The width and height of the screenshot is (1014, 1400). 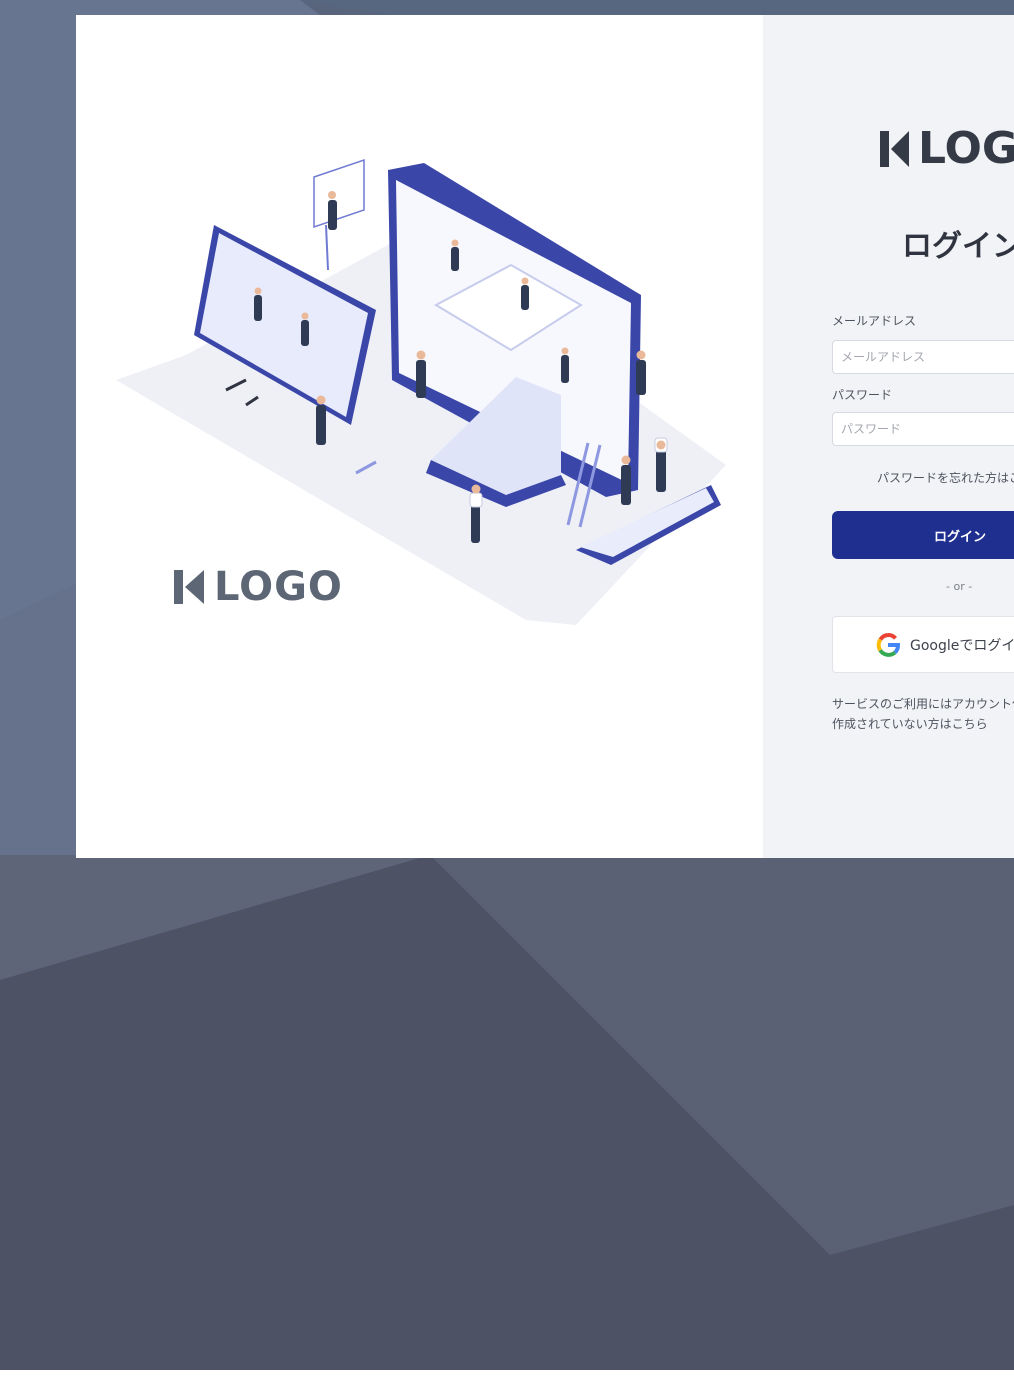 What do you see at coordinates (958, 246) in the screenshot?
I see `page-title: ログイン` at bounding box center [958, 246].